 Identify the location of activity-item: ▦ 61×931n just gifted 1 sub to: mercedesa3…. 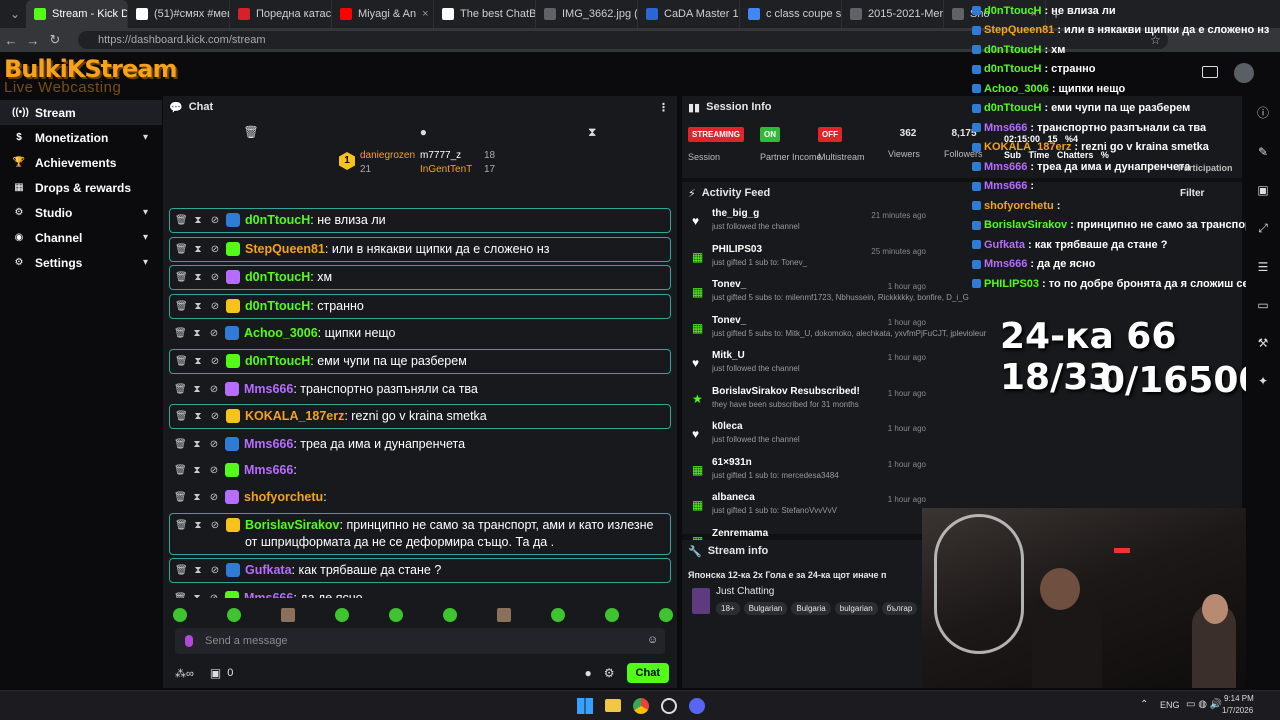
(962, 474).